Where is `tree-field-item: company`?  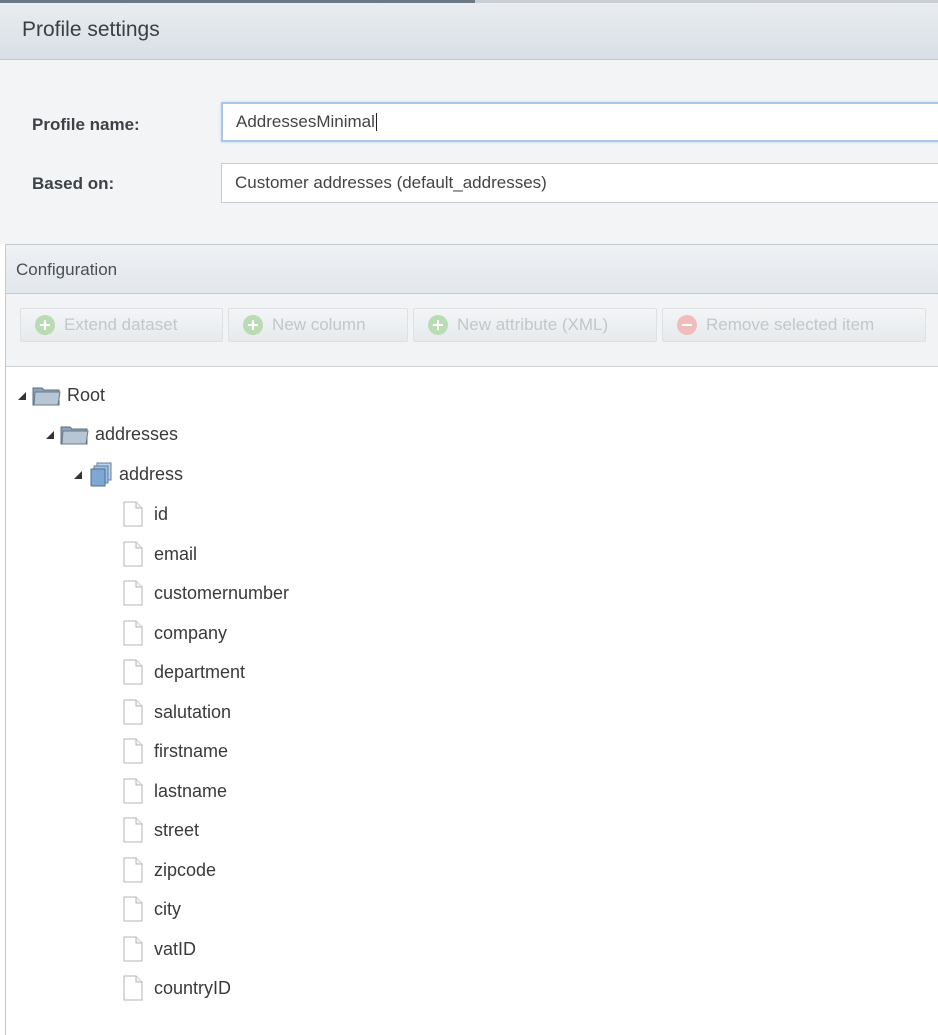 tree-field-item: company is located at coordinates (174, 633).